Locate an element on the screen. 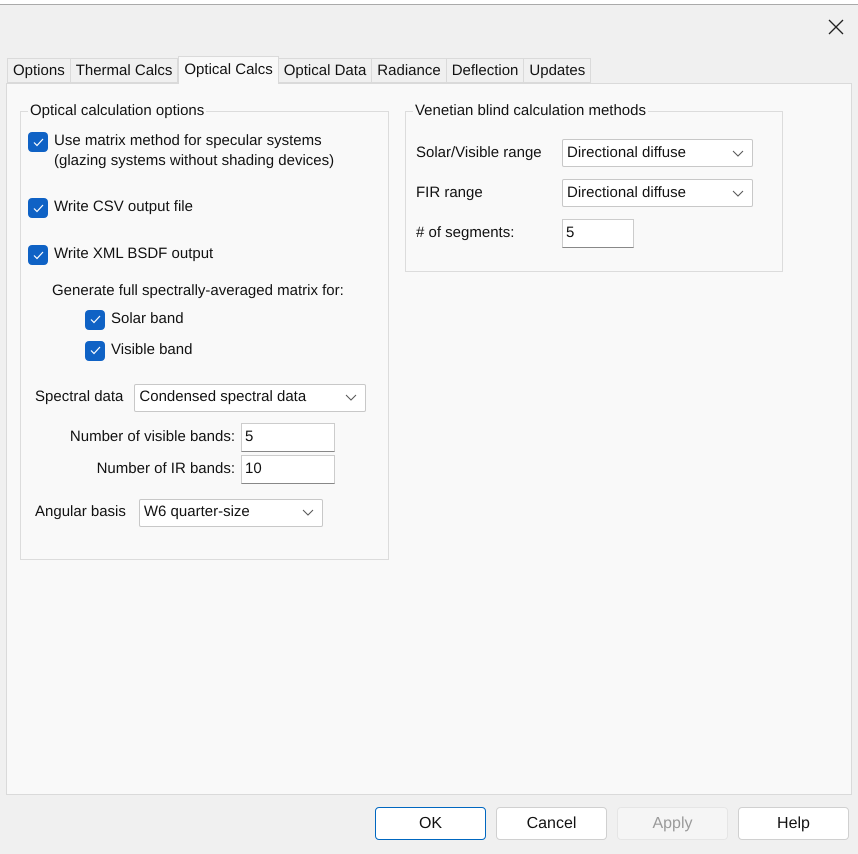  field-label: Number of visible bands: is located at coordinates (152, 436).